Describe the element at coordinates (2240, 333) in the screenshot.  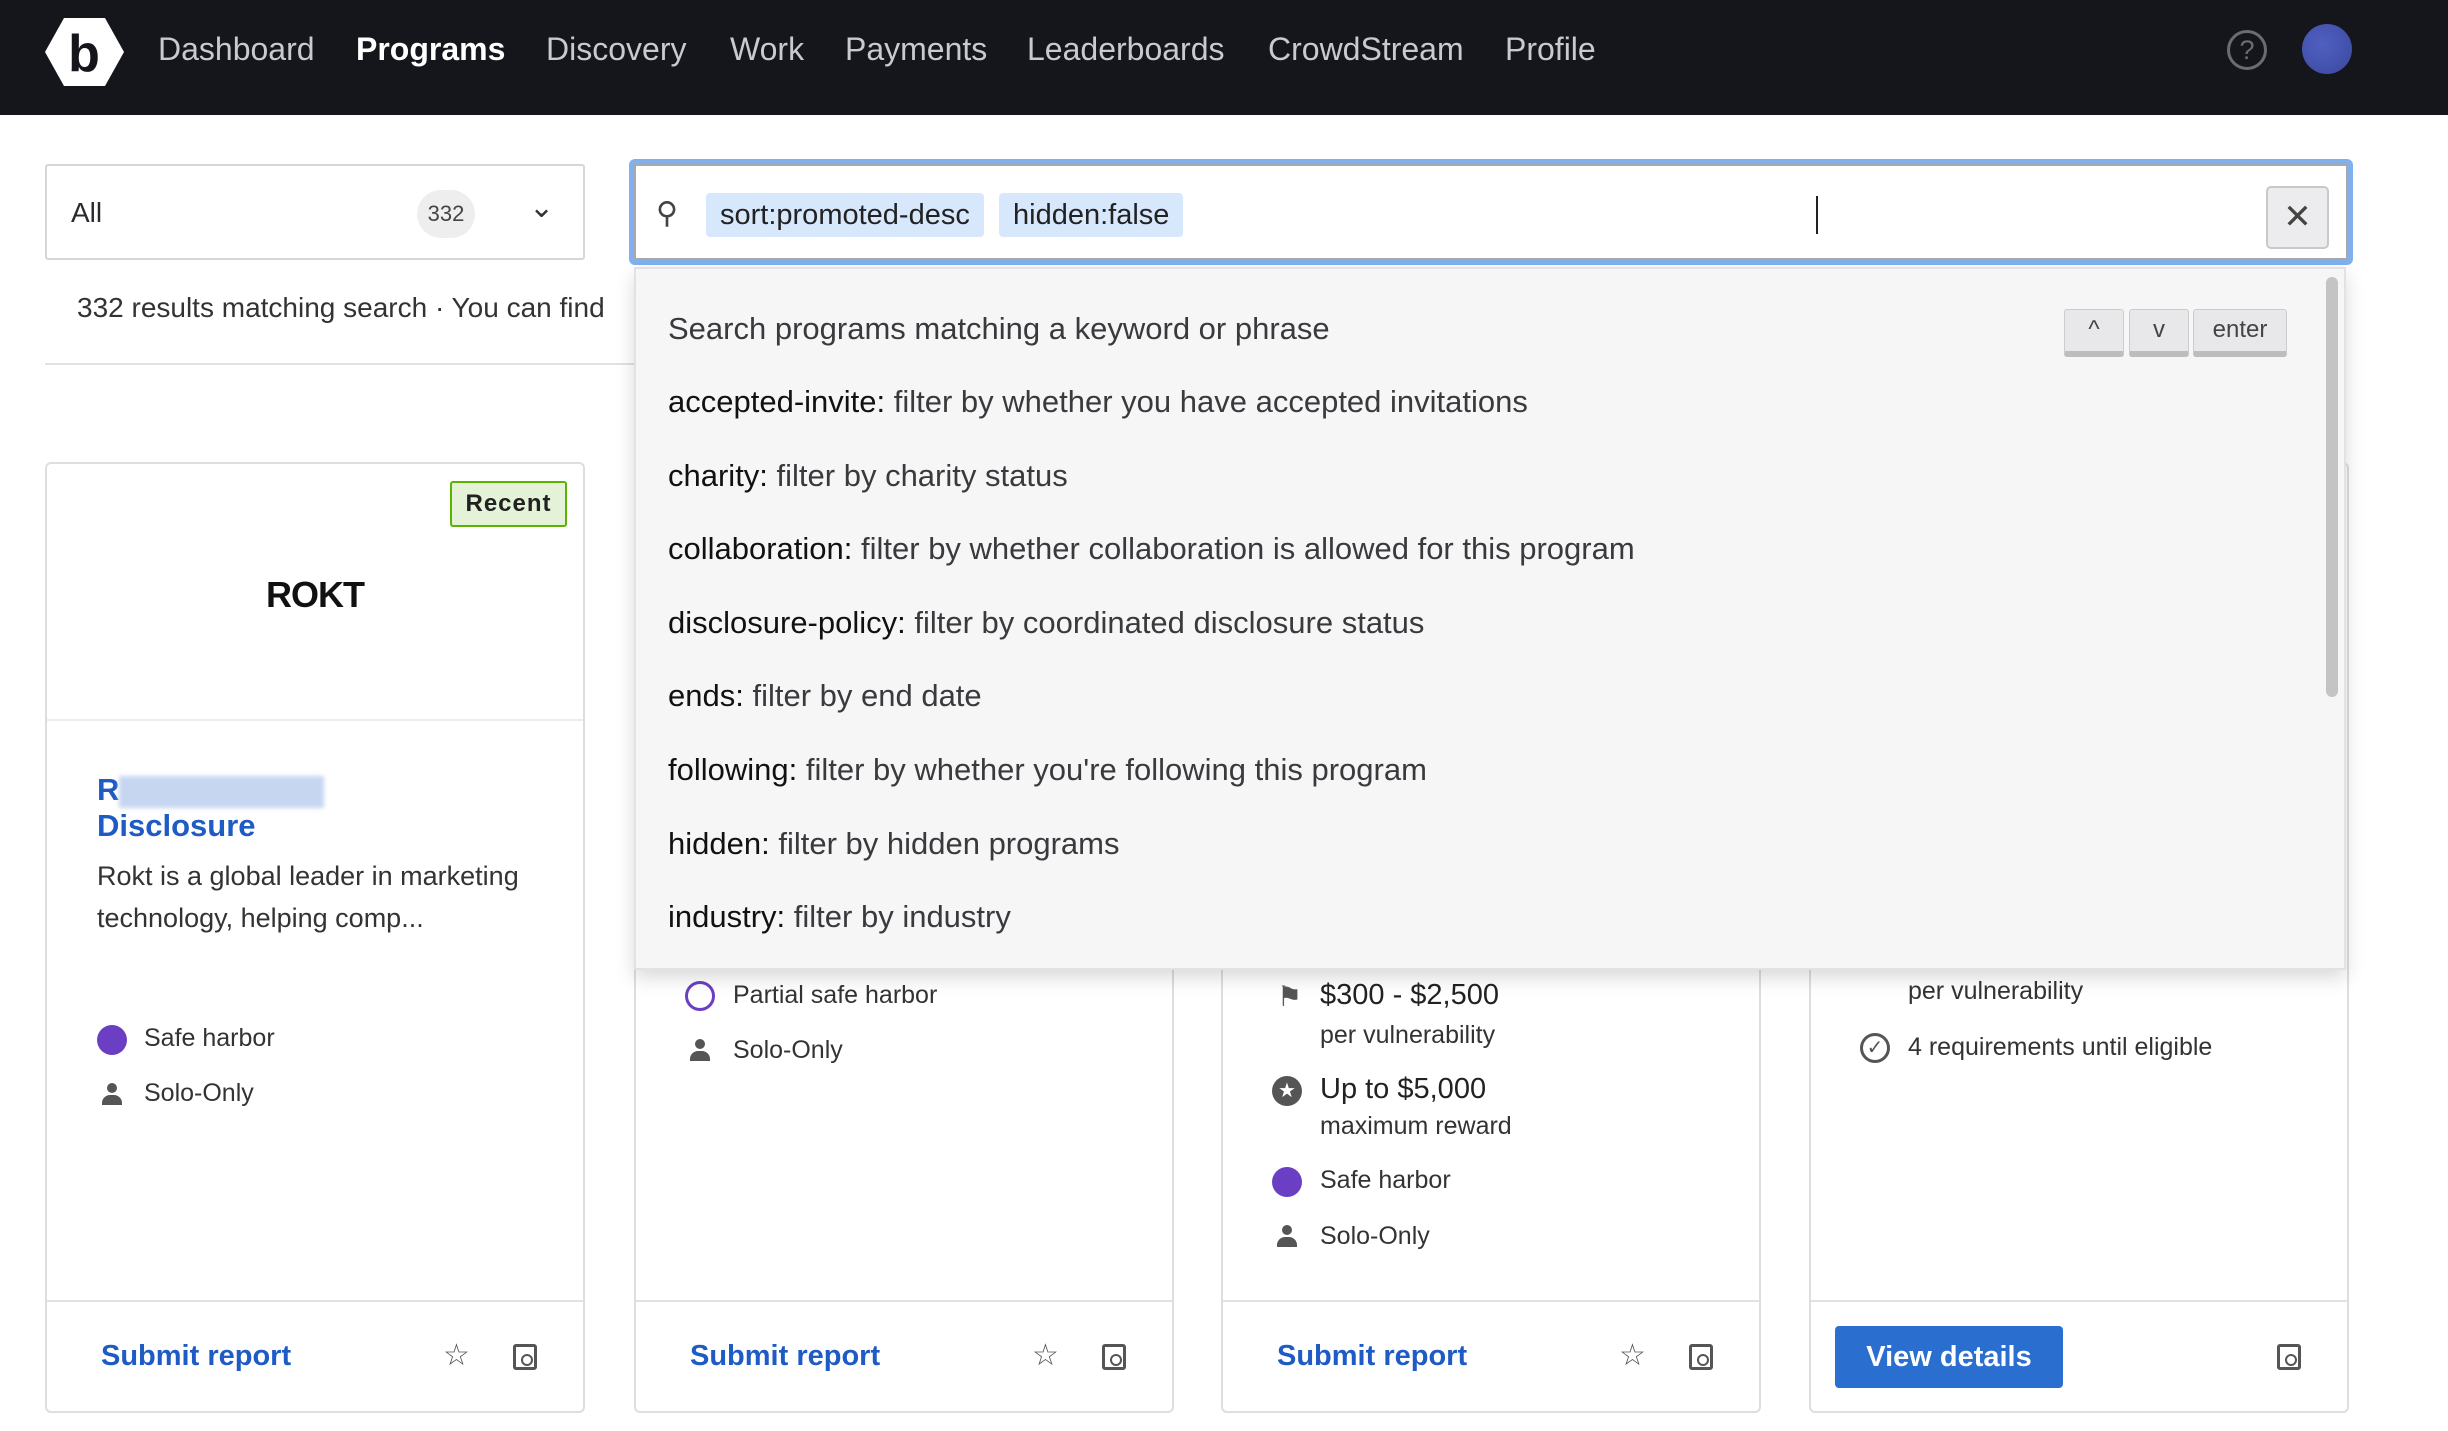
I see `key-enter-hint: enter` at that location.